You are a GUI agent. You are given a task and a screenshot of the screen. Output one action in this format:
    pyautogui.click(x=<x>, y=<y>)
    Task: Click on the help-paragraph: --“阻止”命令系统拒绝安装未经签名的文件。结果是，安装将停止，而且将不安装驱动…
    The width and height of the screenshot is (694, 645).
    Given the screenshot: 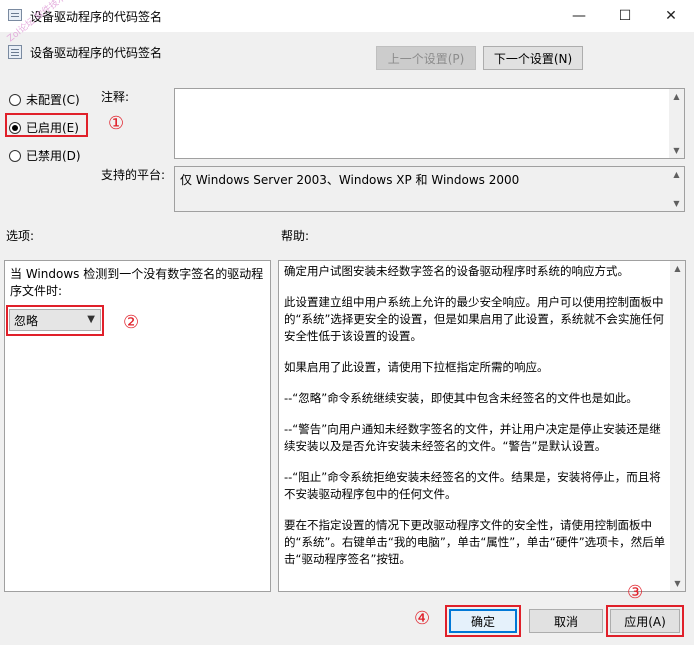 What is the action you would take?
    pyautogui.click(x=472, y=485)
    